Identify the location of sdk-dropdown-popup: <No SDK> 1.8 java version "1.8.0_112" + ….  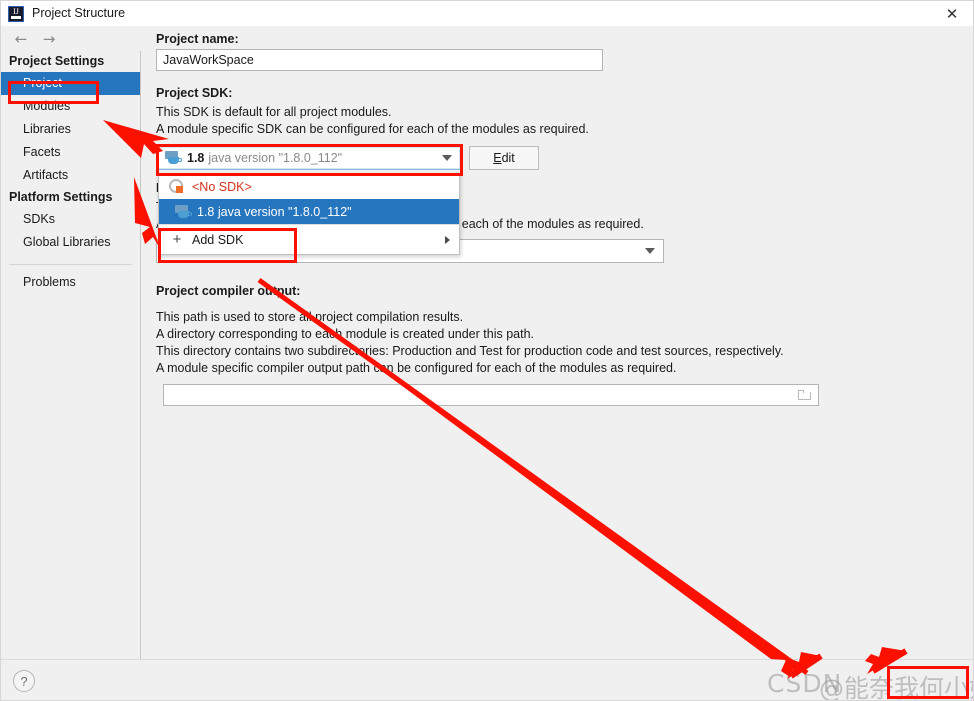
(309, 214).